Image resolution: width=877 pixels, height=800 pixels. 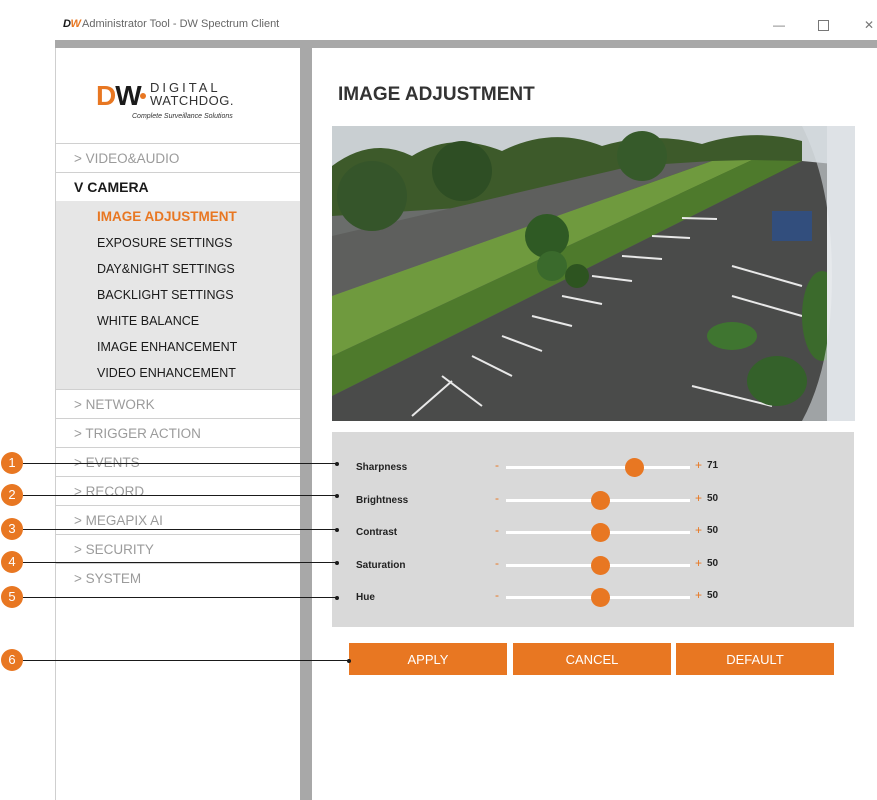 I want to click on panel-divider, so click(x=306, y=424).